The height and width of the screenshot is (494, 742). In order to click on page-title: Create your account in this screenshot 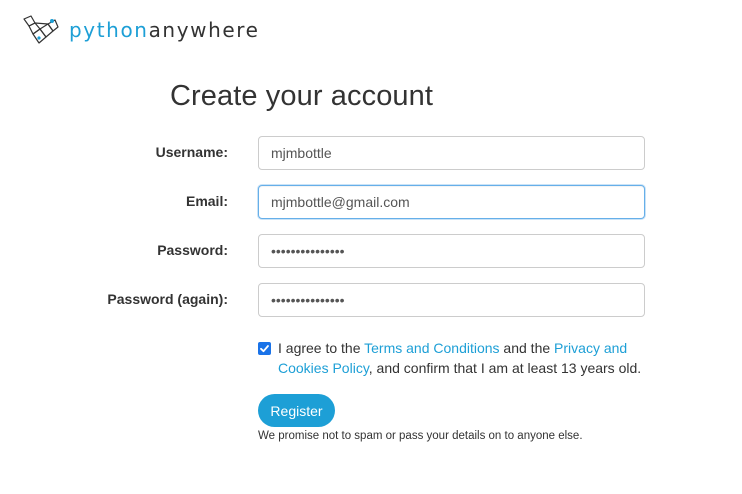, I will do `click(302, 96)`.